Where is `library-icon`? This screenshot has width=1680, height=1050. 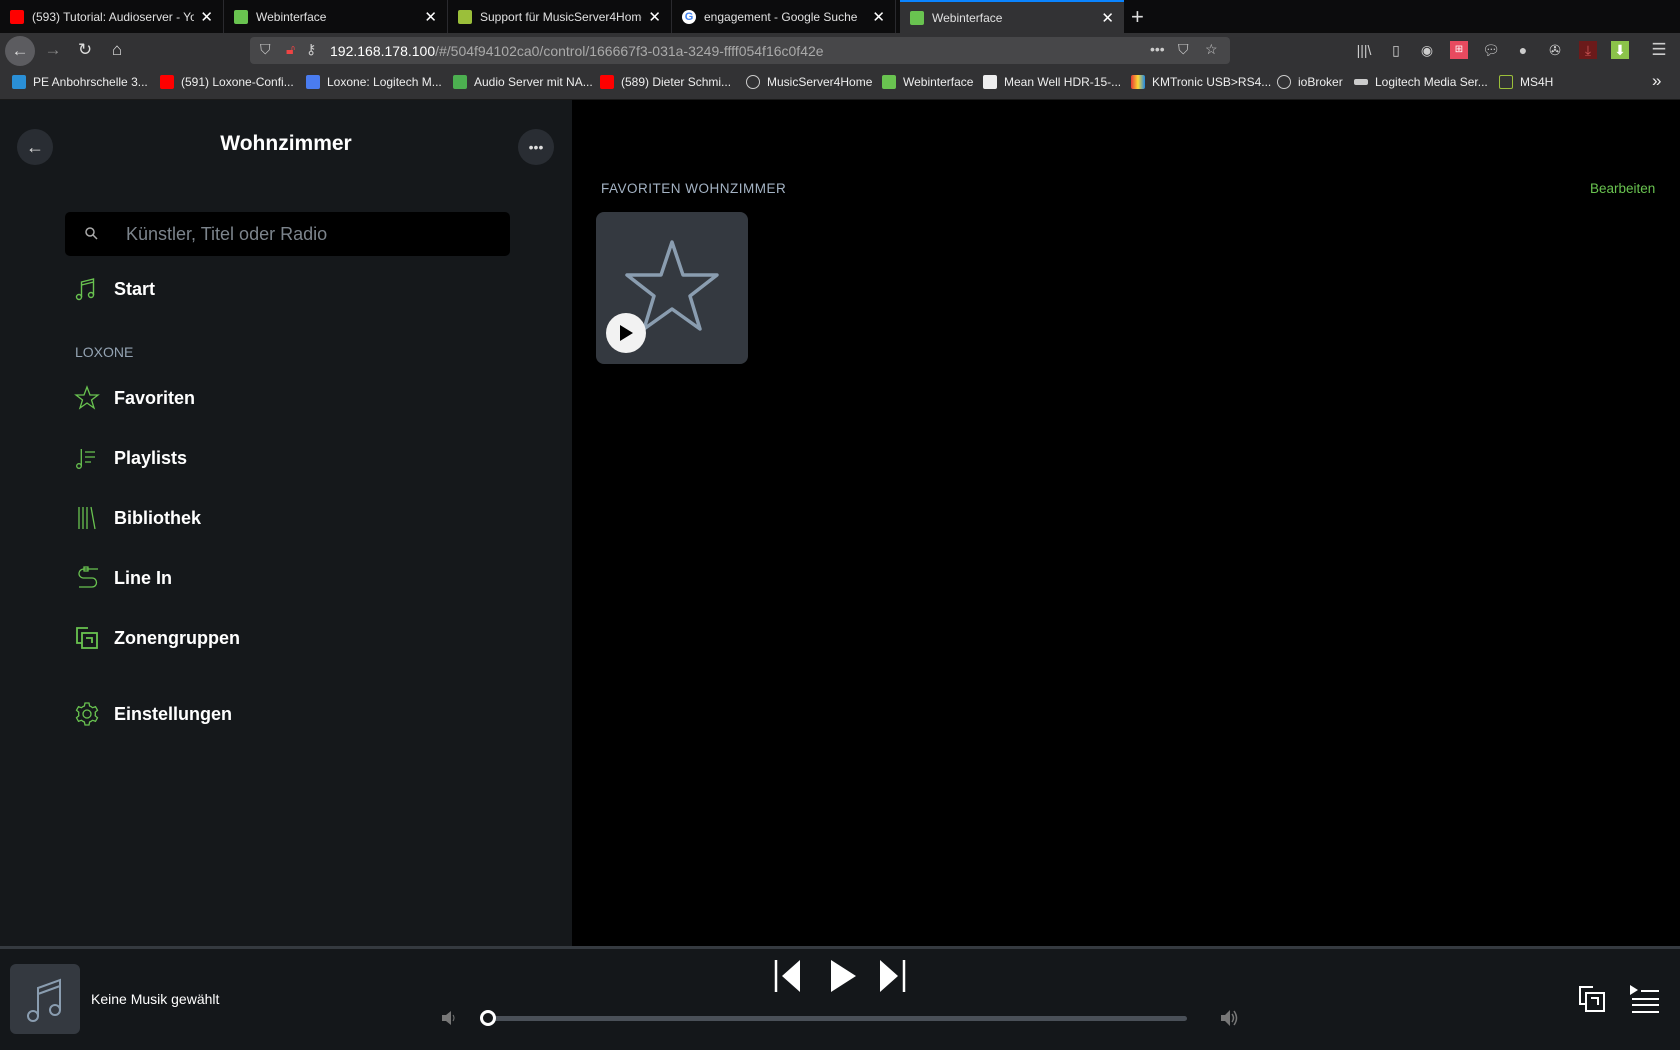
library-icon is located at coordinates (87, 518).